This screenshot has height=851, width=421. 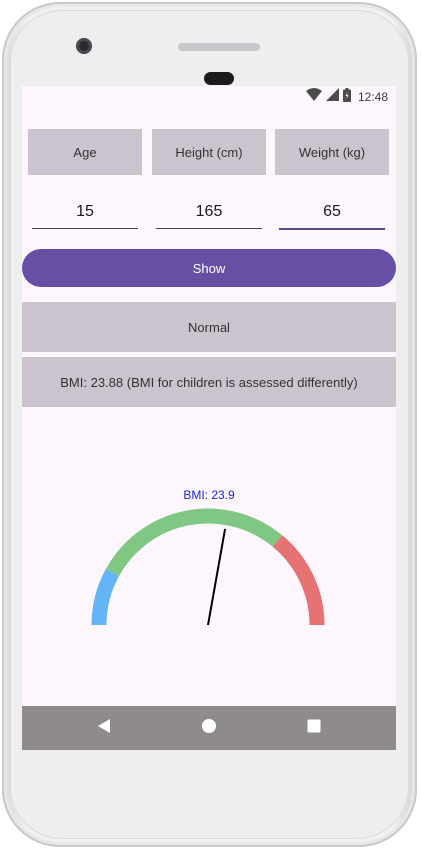 I want to click on gauge-zone-underweight, so click(x=105, y=597).